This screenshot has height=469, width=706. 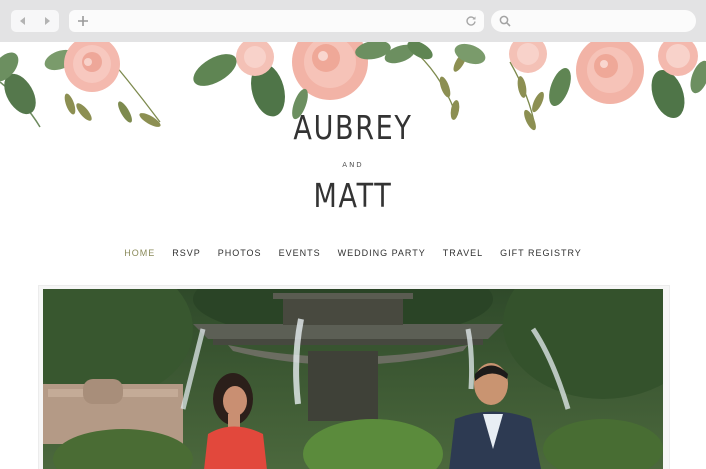 I want to click on plus-icon, so click(x=83, y=21).